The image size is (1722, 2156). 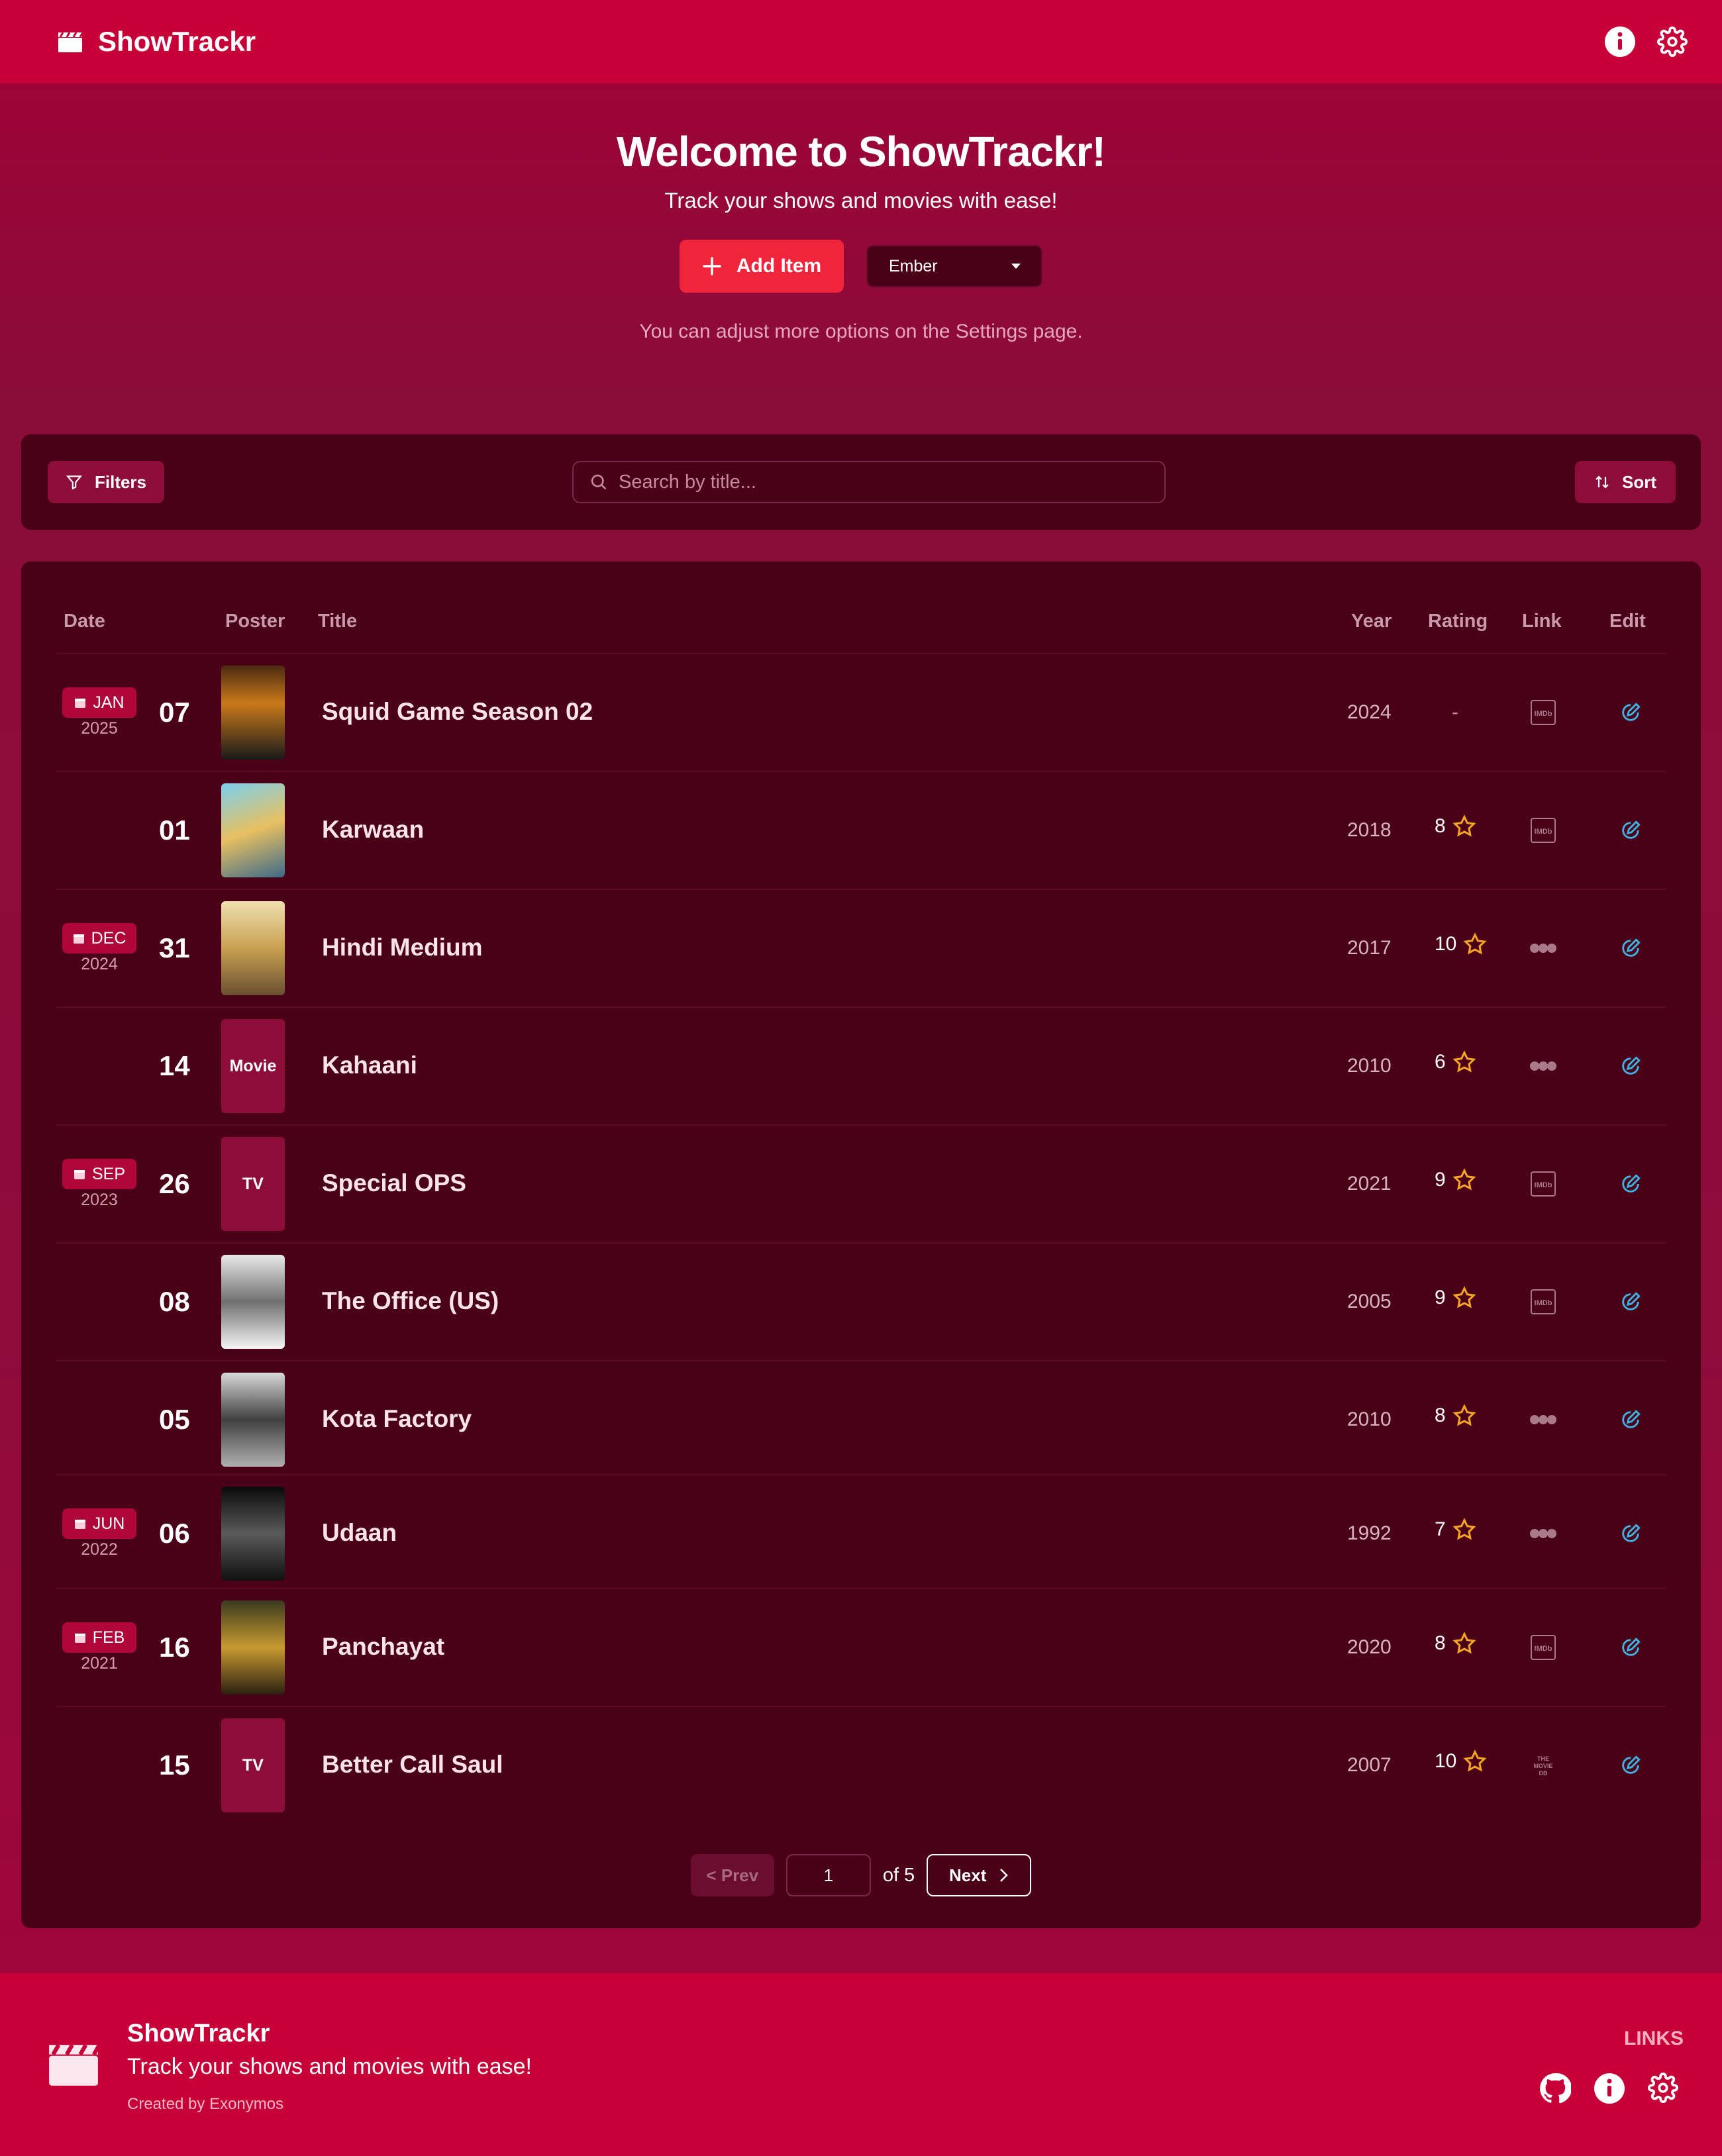 What do you see at coordinates (1625, 482) in the screenshot?
I see `sort-button: Sort` at bounding box center [1625, 482].